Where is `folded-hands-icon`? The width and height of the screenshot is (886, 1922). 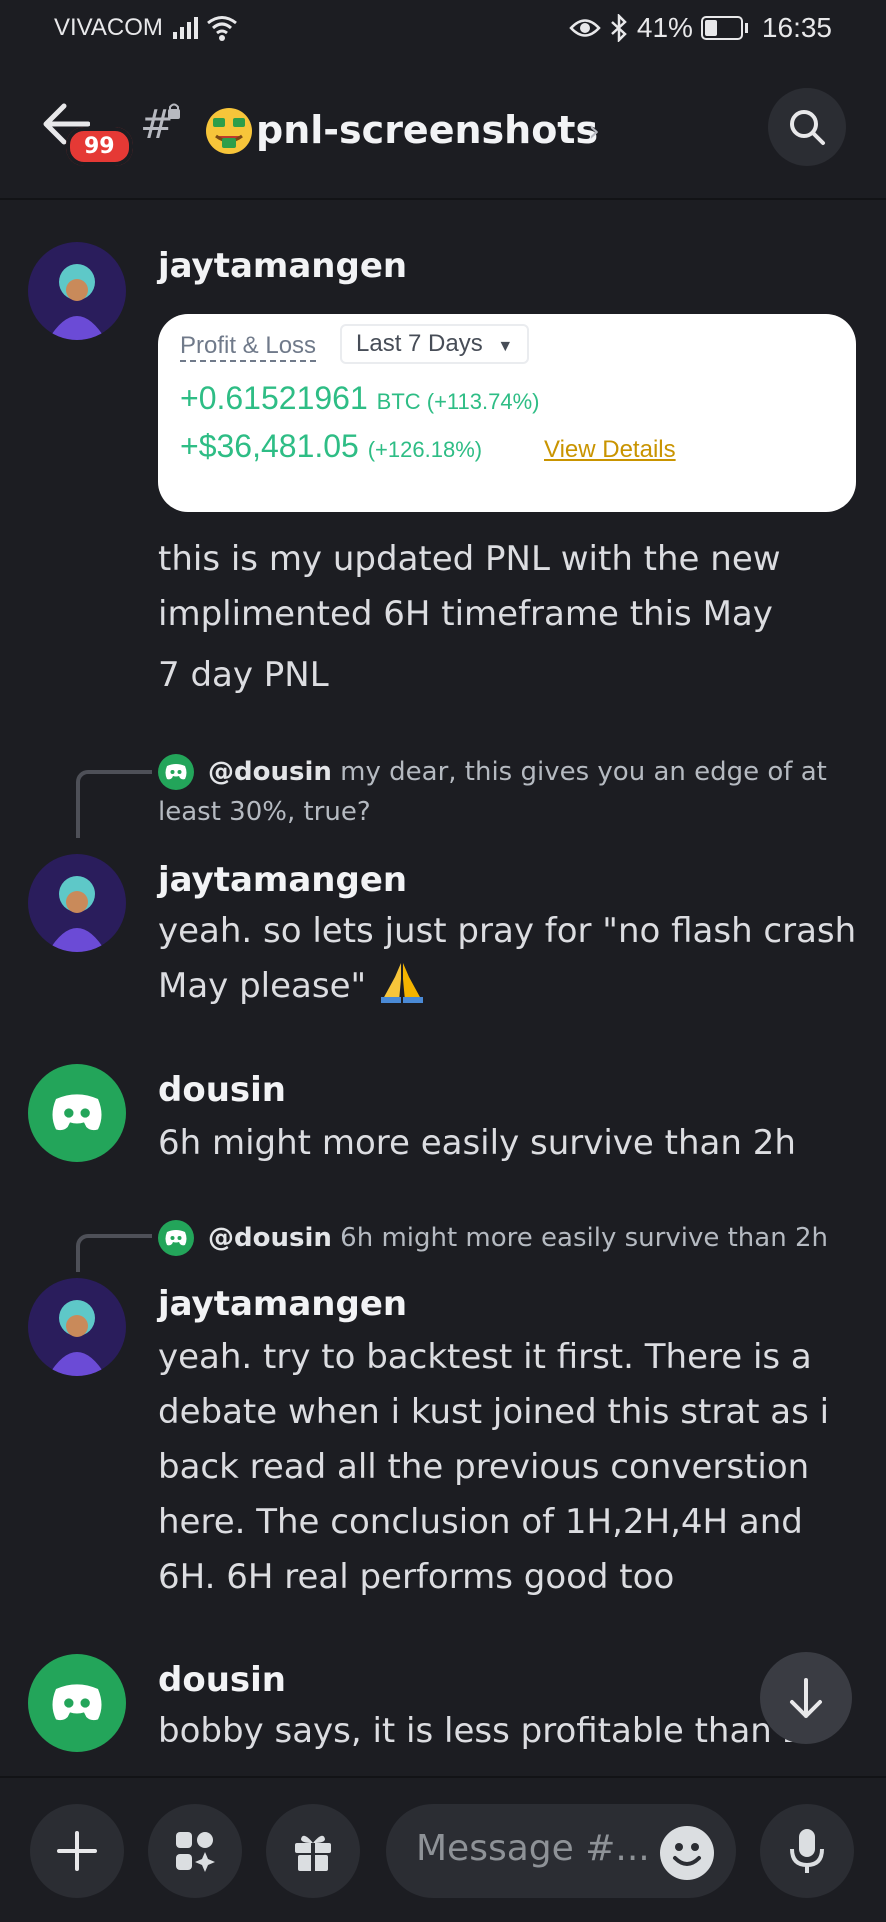
folded-hands-icon is located at coordinates (401, 983).